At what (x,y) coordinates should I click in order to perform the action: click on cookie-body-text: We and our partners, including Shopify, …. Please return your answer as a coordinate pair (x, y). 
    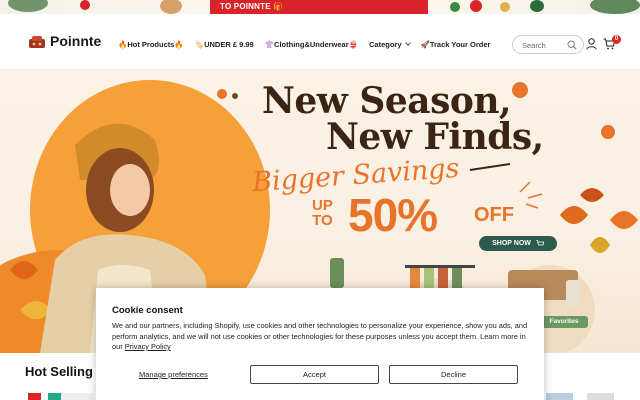
    Looking at the image, I should click on (320, 336).